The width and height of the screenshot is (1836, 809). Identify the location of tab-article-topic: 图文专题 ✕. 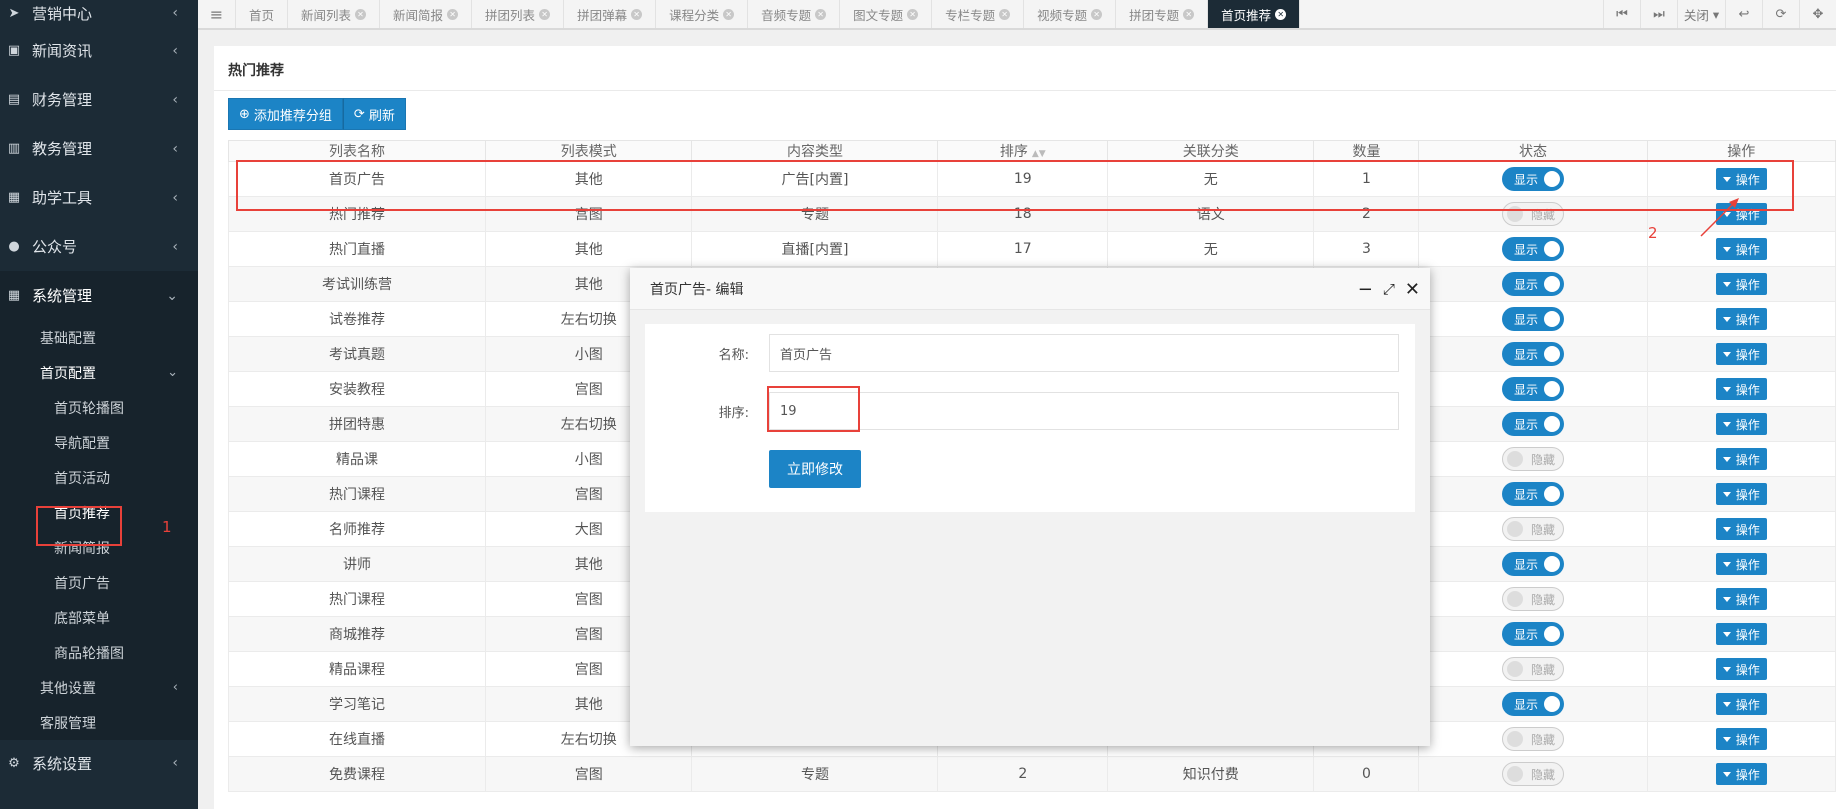
(886, 14).